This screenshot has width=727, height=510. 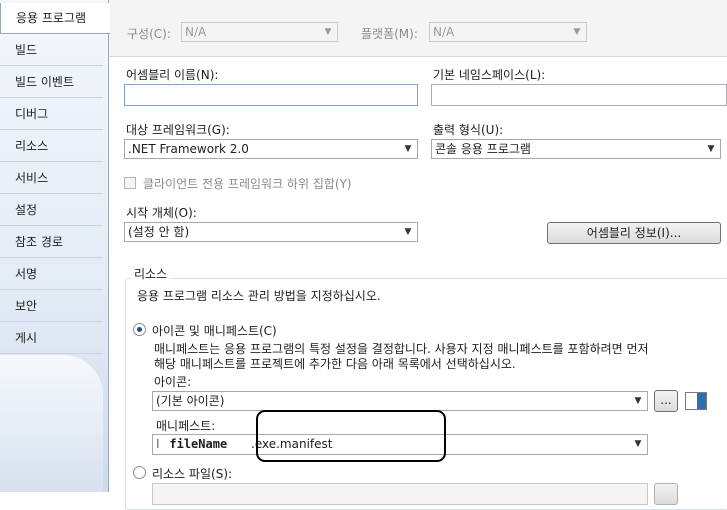 What do you see at coordinates (178, 130) in the screenshot?
I see `target-framework-label: 대상 프레임워크(G):` at bounding box center [178, 130].